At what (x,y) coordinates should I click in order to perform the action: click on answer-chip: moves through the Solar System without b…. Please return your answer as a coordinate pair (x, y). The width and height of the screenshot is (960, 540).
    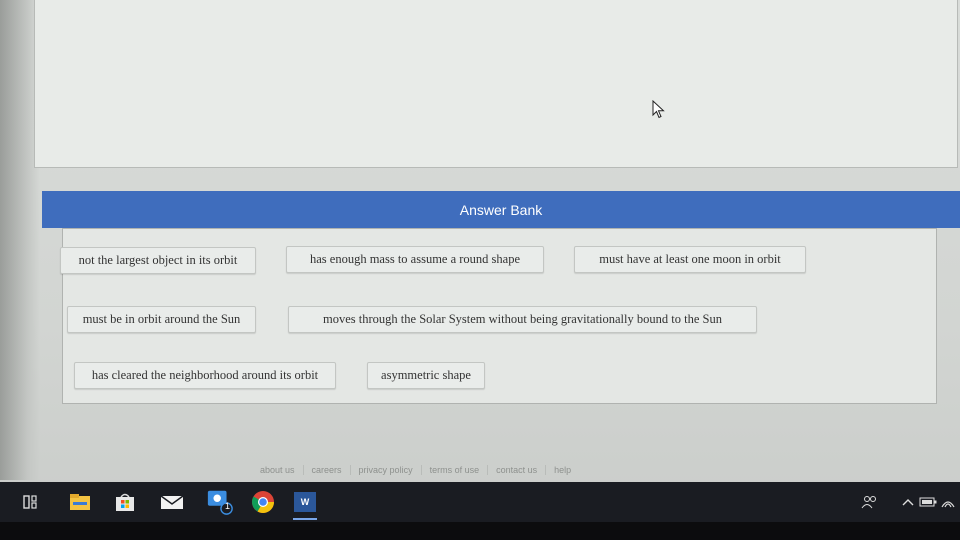
    Looking at the image, I should click on (522, 319).